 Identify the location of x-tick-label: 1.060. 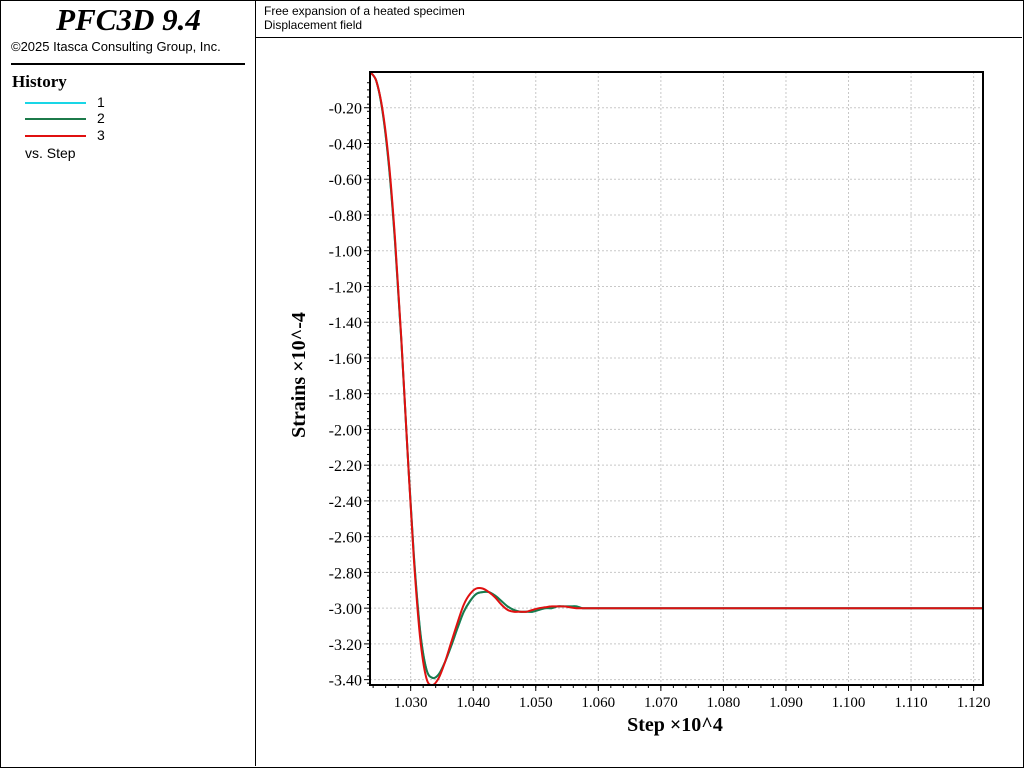
(598, 703).